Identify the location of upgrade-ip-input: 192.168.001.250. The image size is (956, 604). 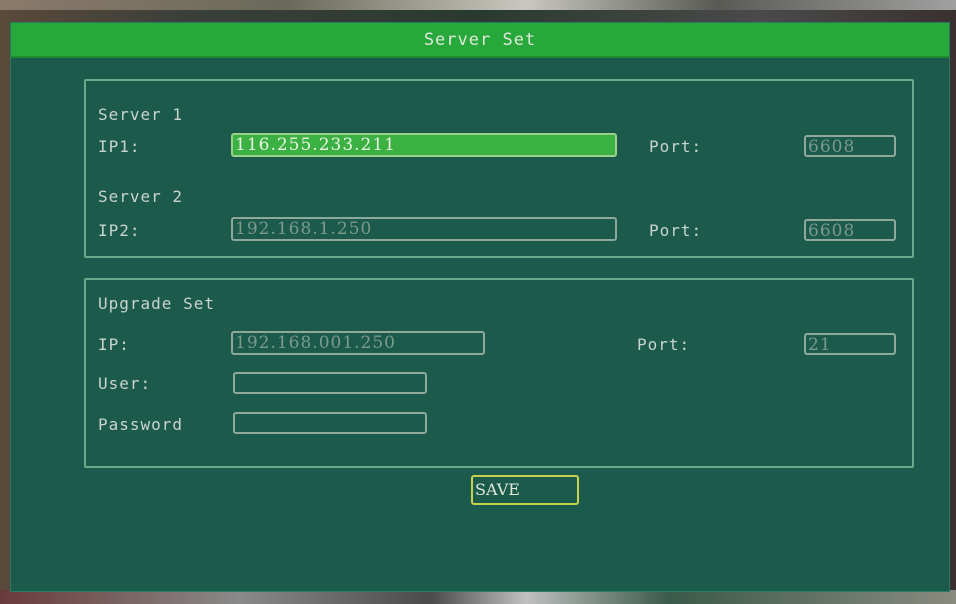
(358, 343).